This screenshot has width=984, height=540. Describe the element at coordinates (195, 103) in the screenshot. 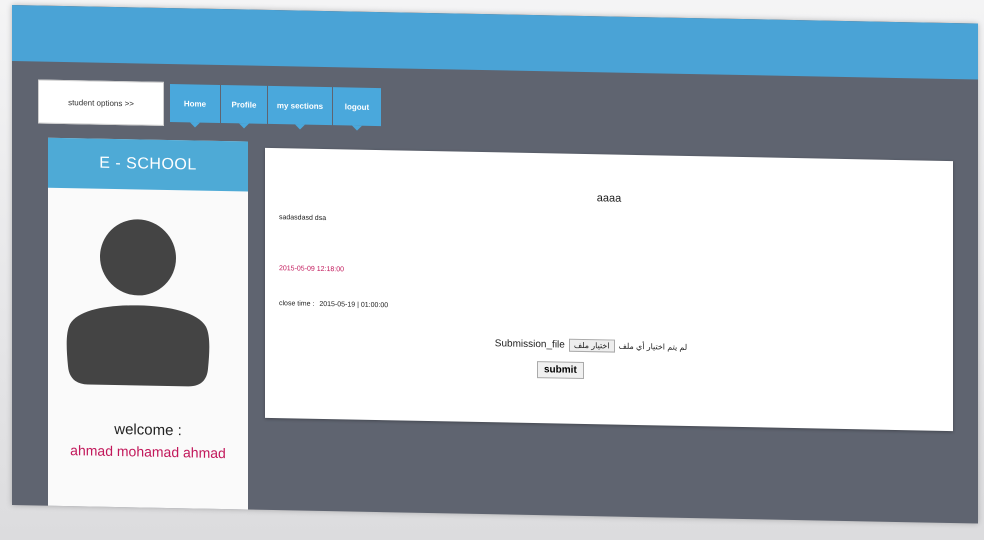

I see `nav-home: Home` at that location.